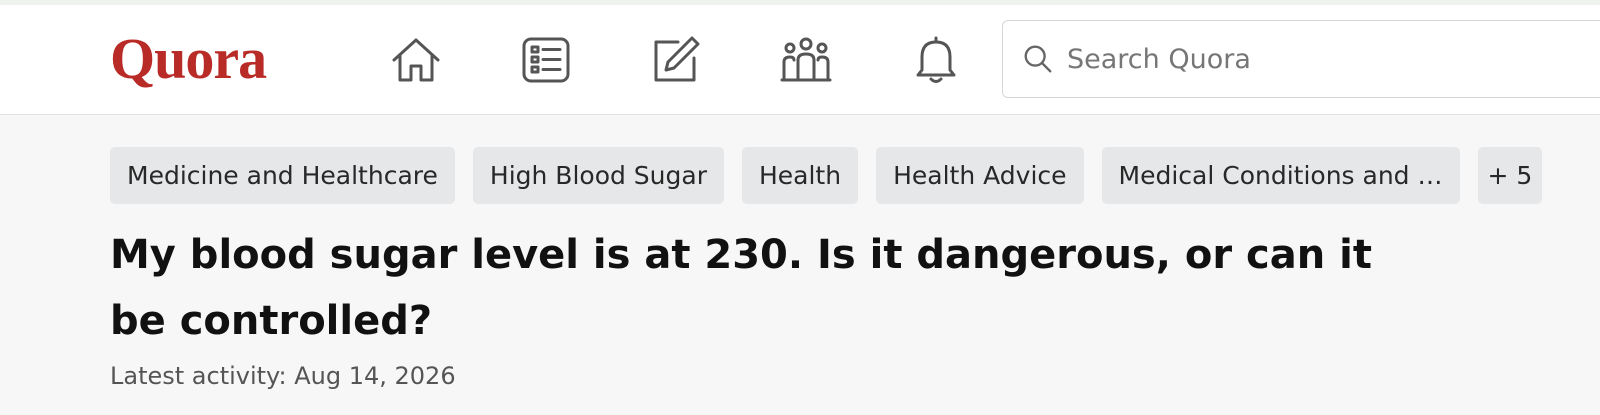 This screenshot has width=1600, height=415. What do you see at coordinates (1039, 59) in the screenshot?
I see `search-icon` at bounding box center [1039, 59].